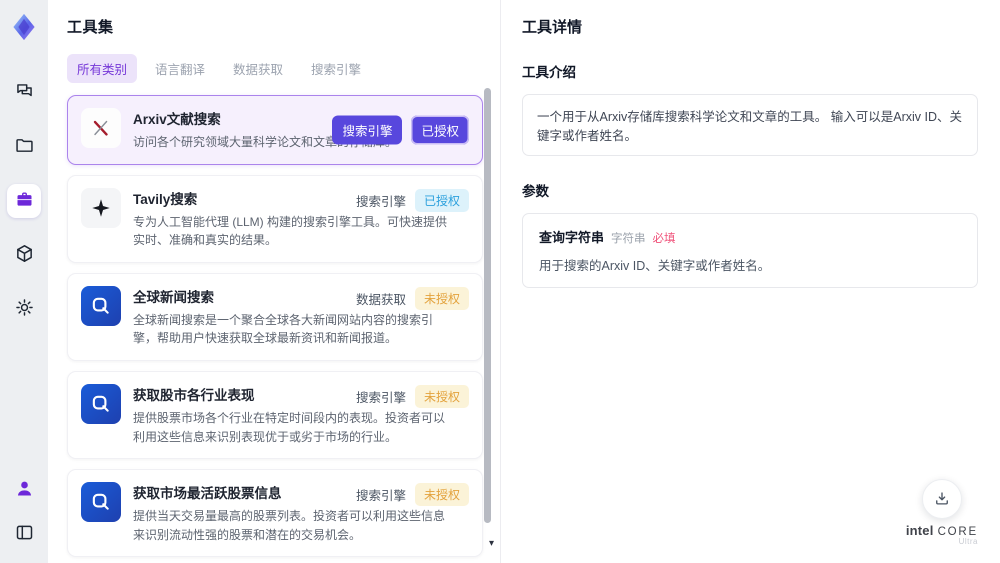 This screenshot has height=563, width=1000. I want to click on params-heading: 参数, so click(535, 191).